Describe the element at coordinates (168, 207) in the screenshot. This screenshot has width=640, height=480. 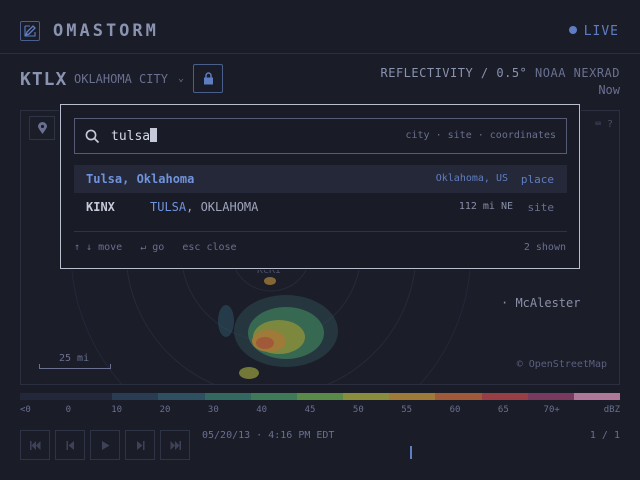
I see `result-place-match: TULSA` at that location.